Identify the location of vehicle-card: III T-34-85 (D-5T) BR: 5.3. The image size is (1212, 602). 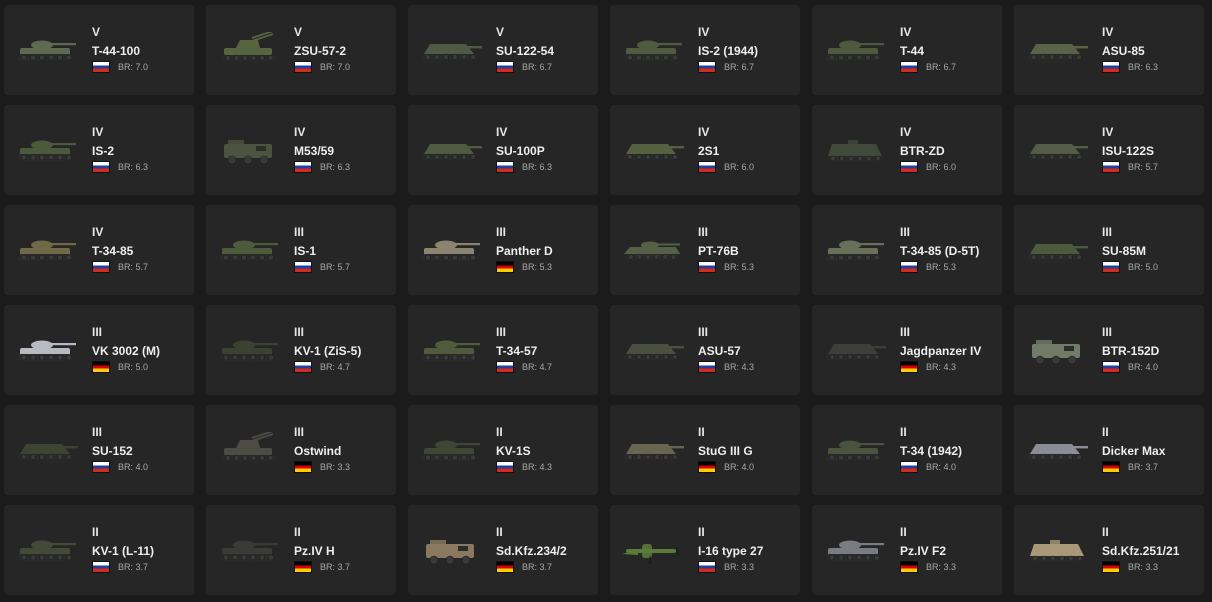
(907, 250).